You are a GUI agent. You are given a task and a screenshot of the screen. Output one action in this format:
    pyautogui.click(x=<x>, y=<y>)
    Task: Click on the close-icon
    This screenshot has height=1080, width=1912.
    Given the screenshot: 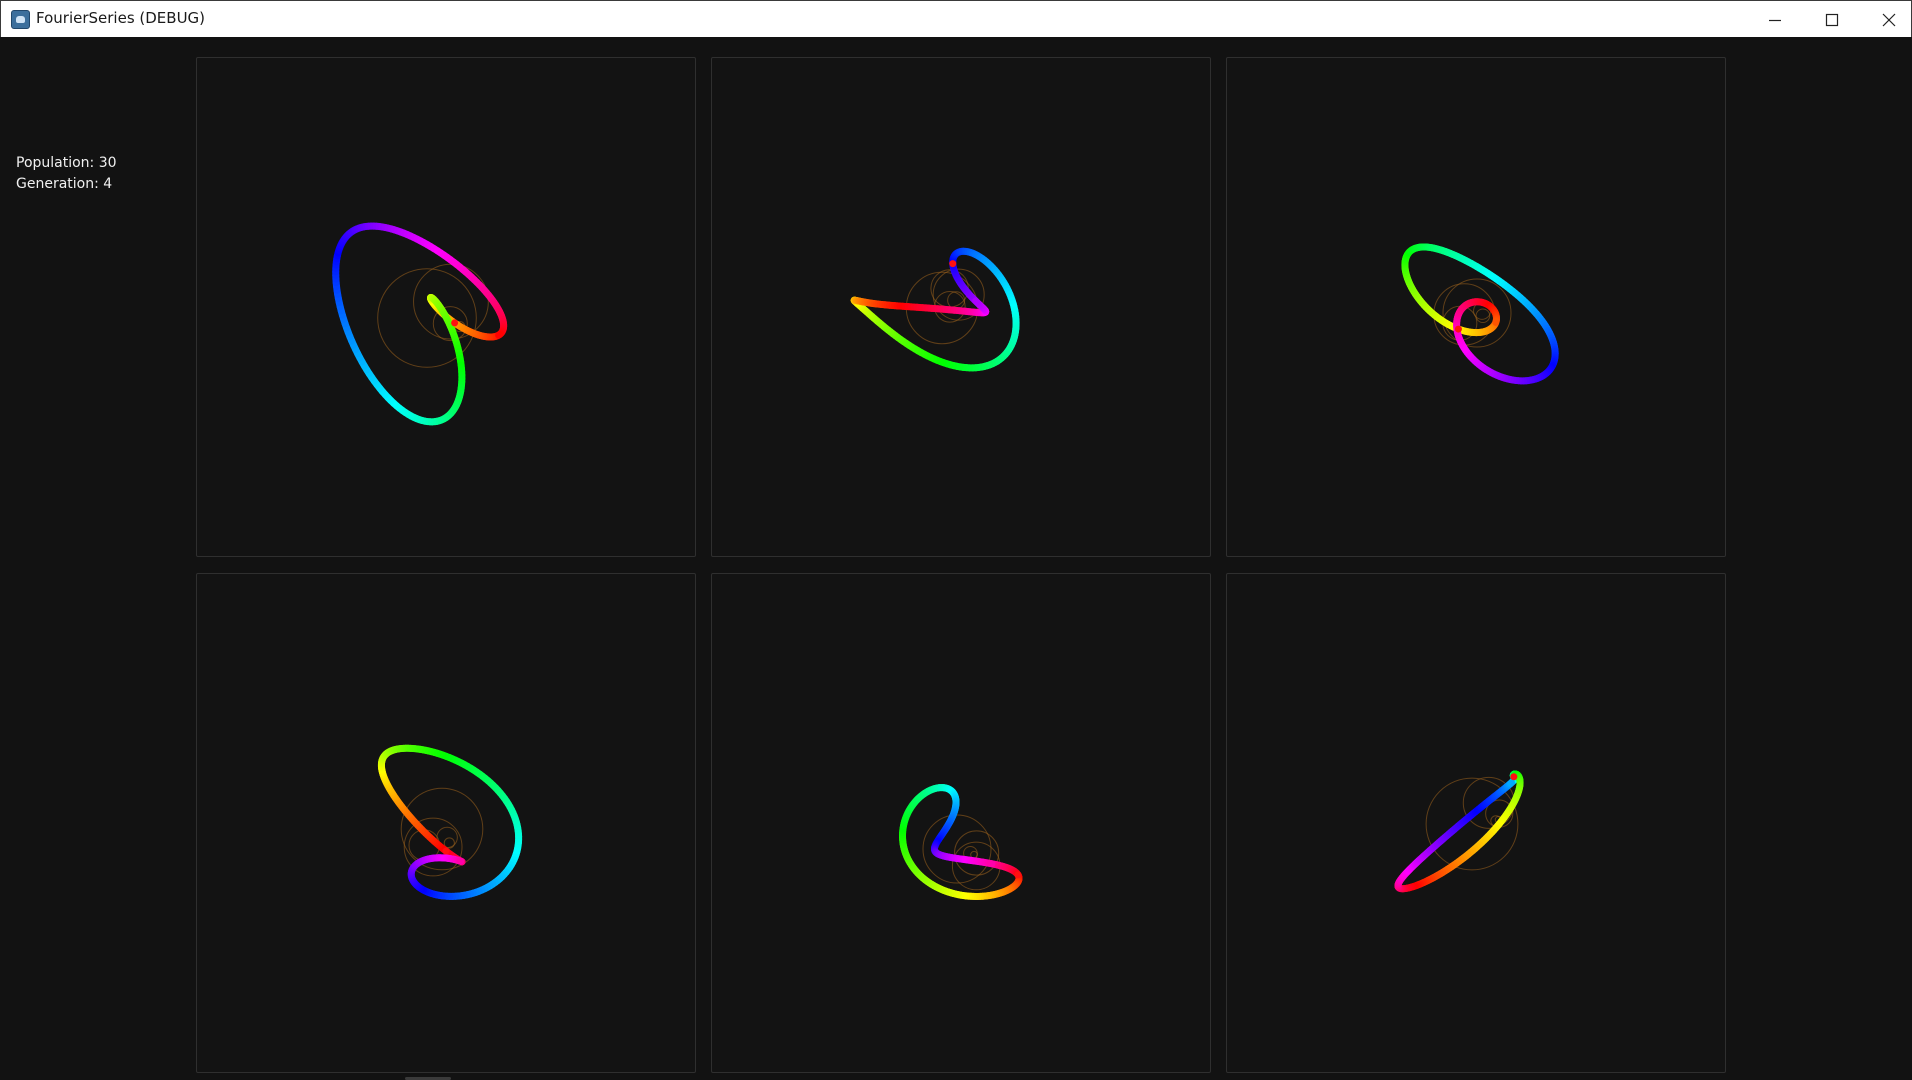 What is the action you would take?
    pyautogui.click(x=1888, y=19)
    